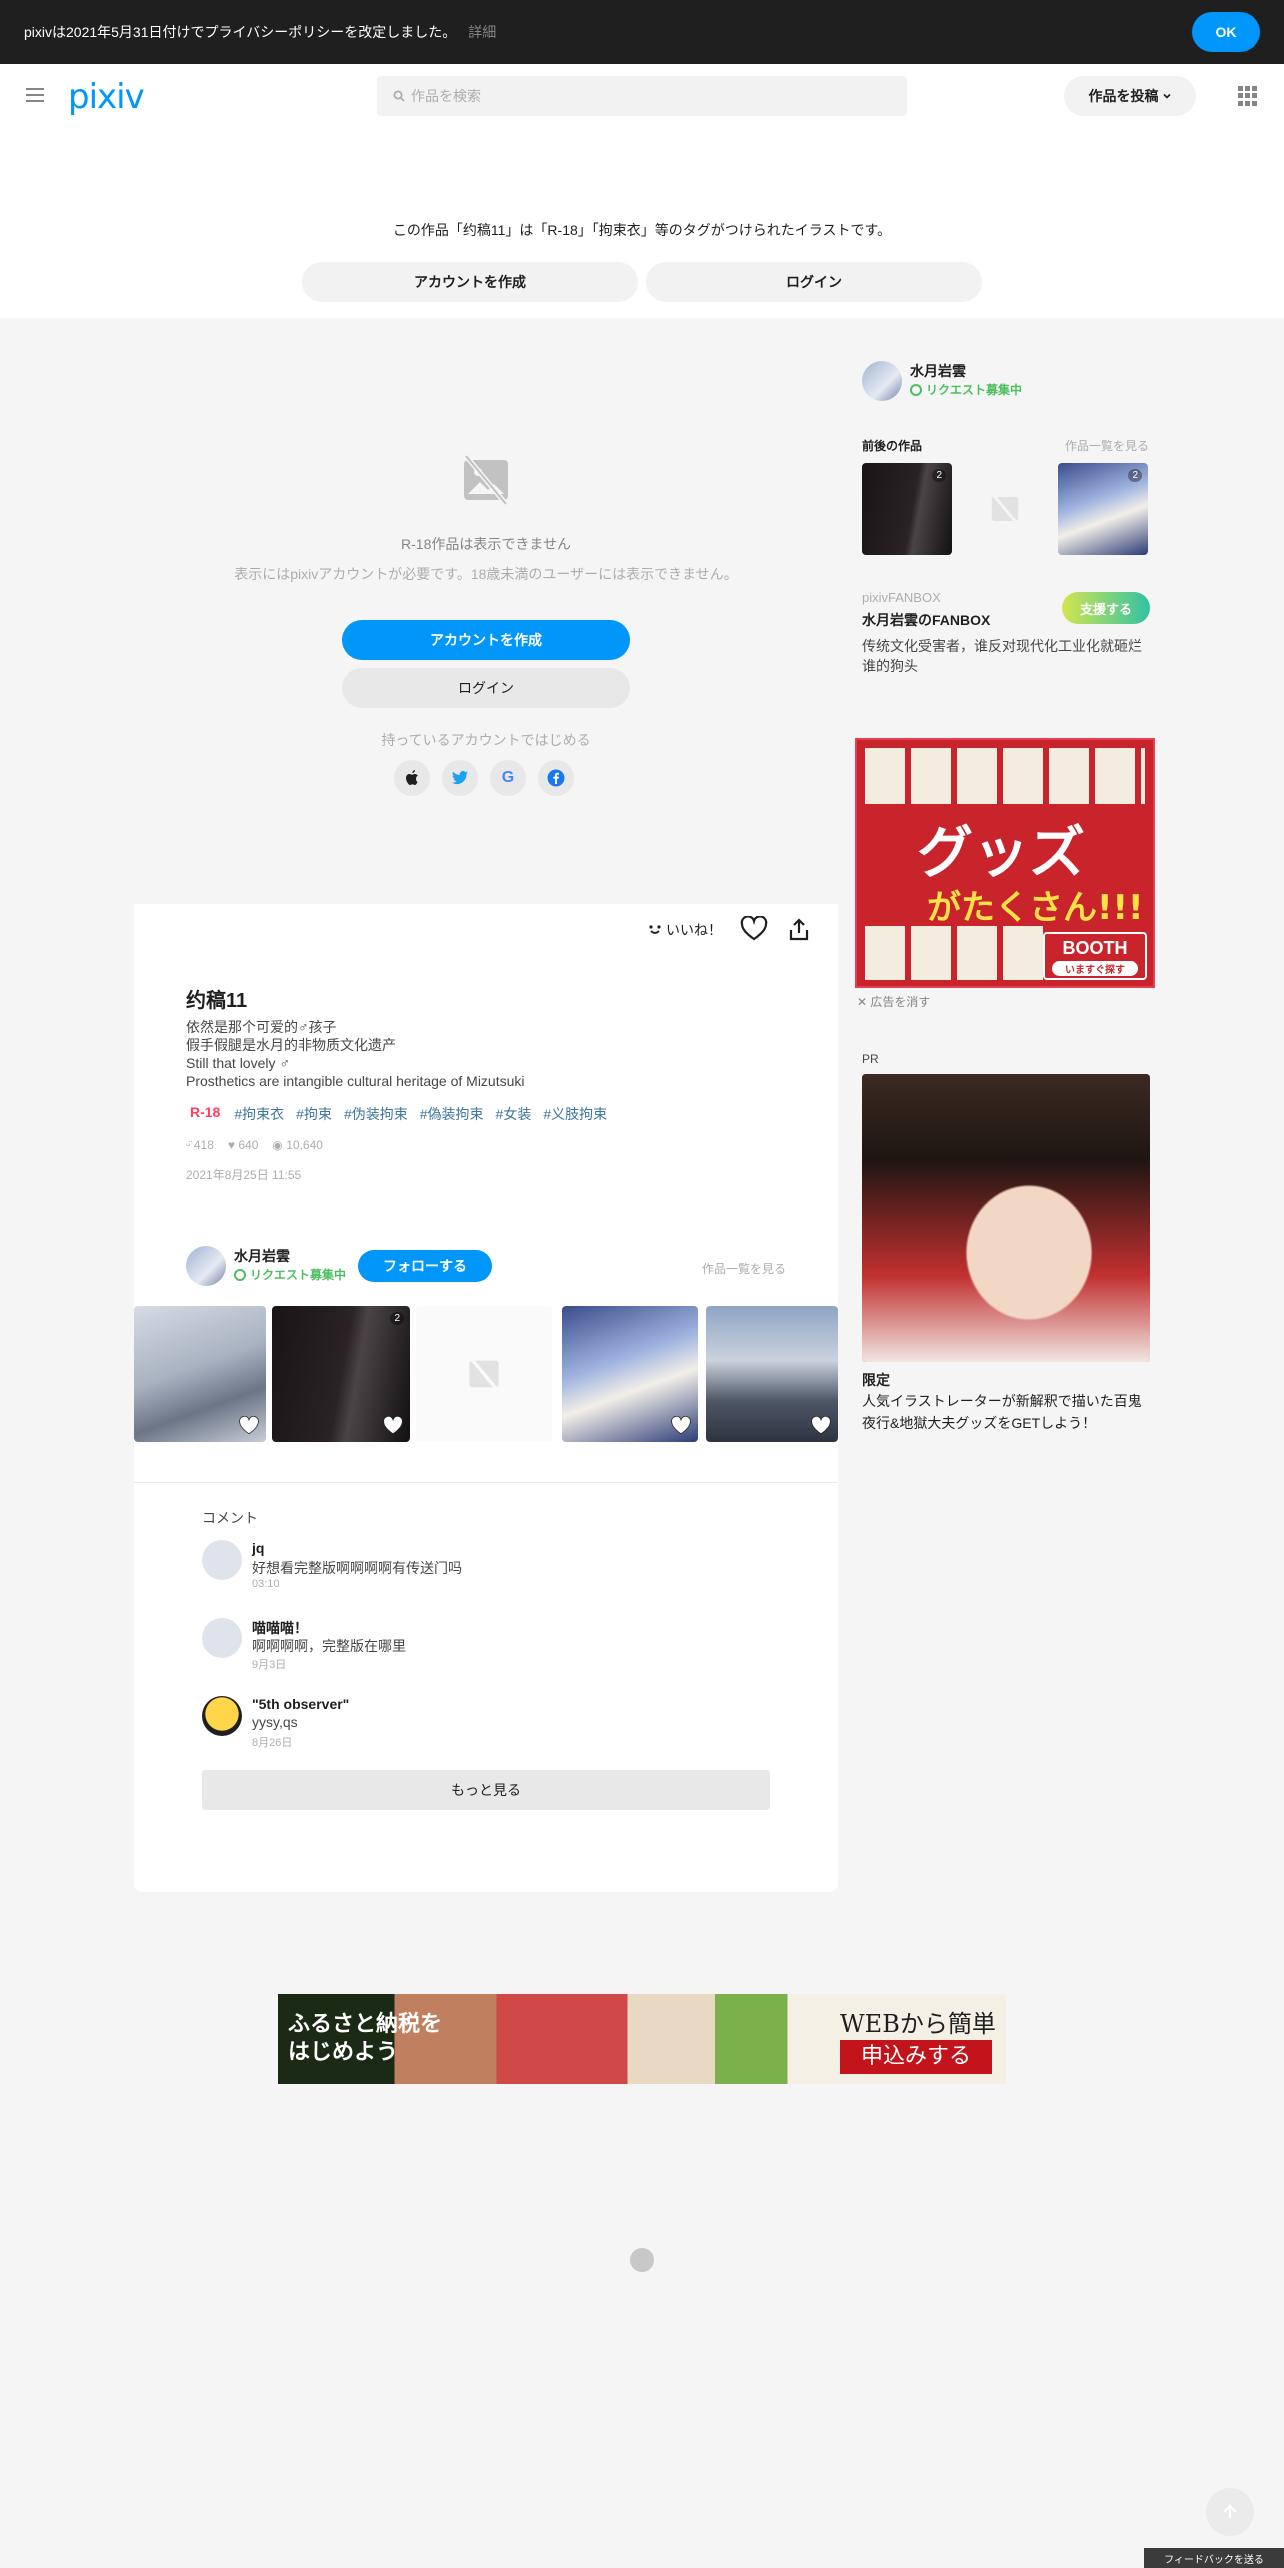 The height and width of the screenshot is (2568, 1284). I want to click on ad-headline: グッズ, so click(1001, 853).